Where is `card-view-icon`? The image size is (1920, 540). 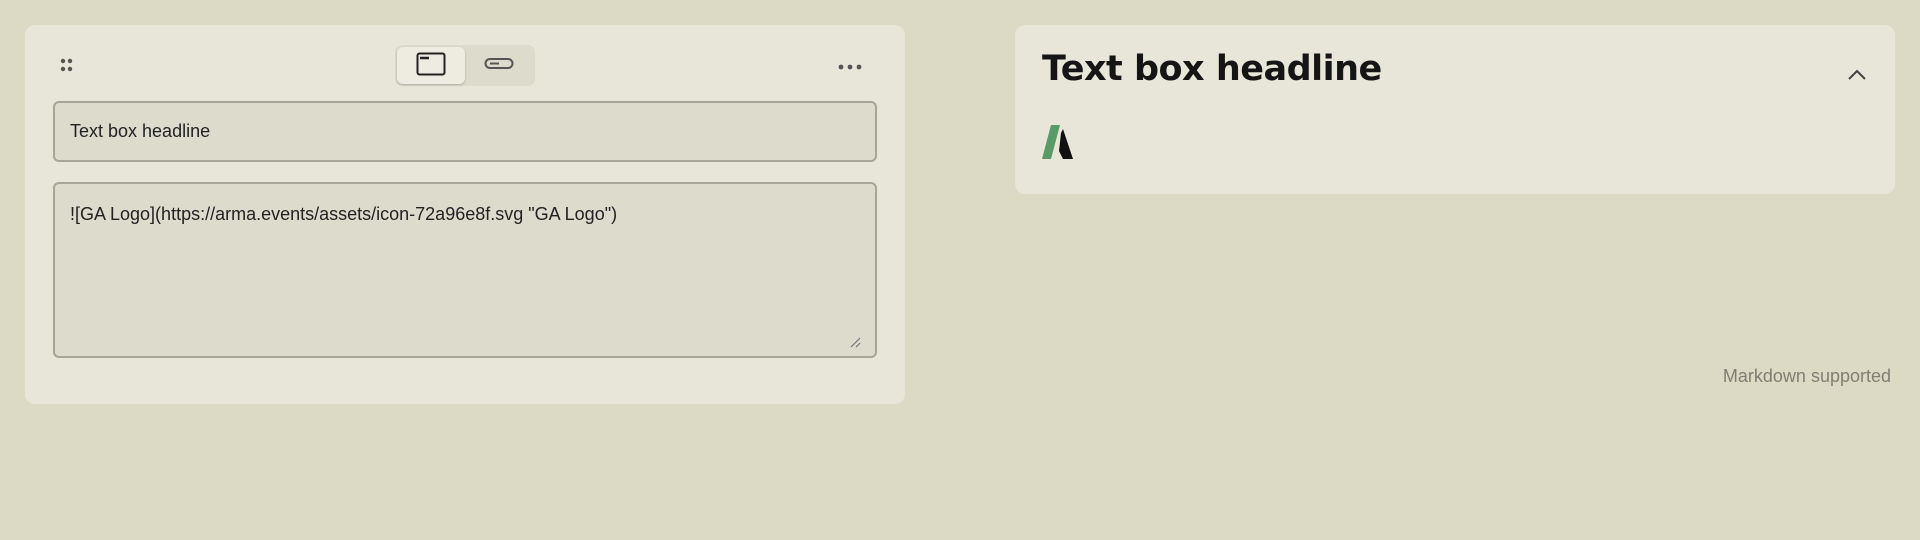
card-view-icon is located at coordinates (431, 66).